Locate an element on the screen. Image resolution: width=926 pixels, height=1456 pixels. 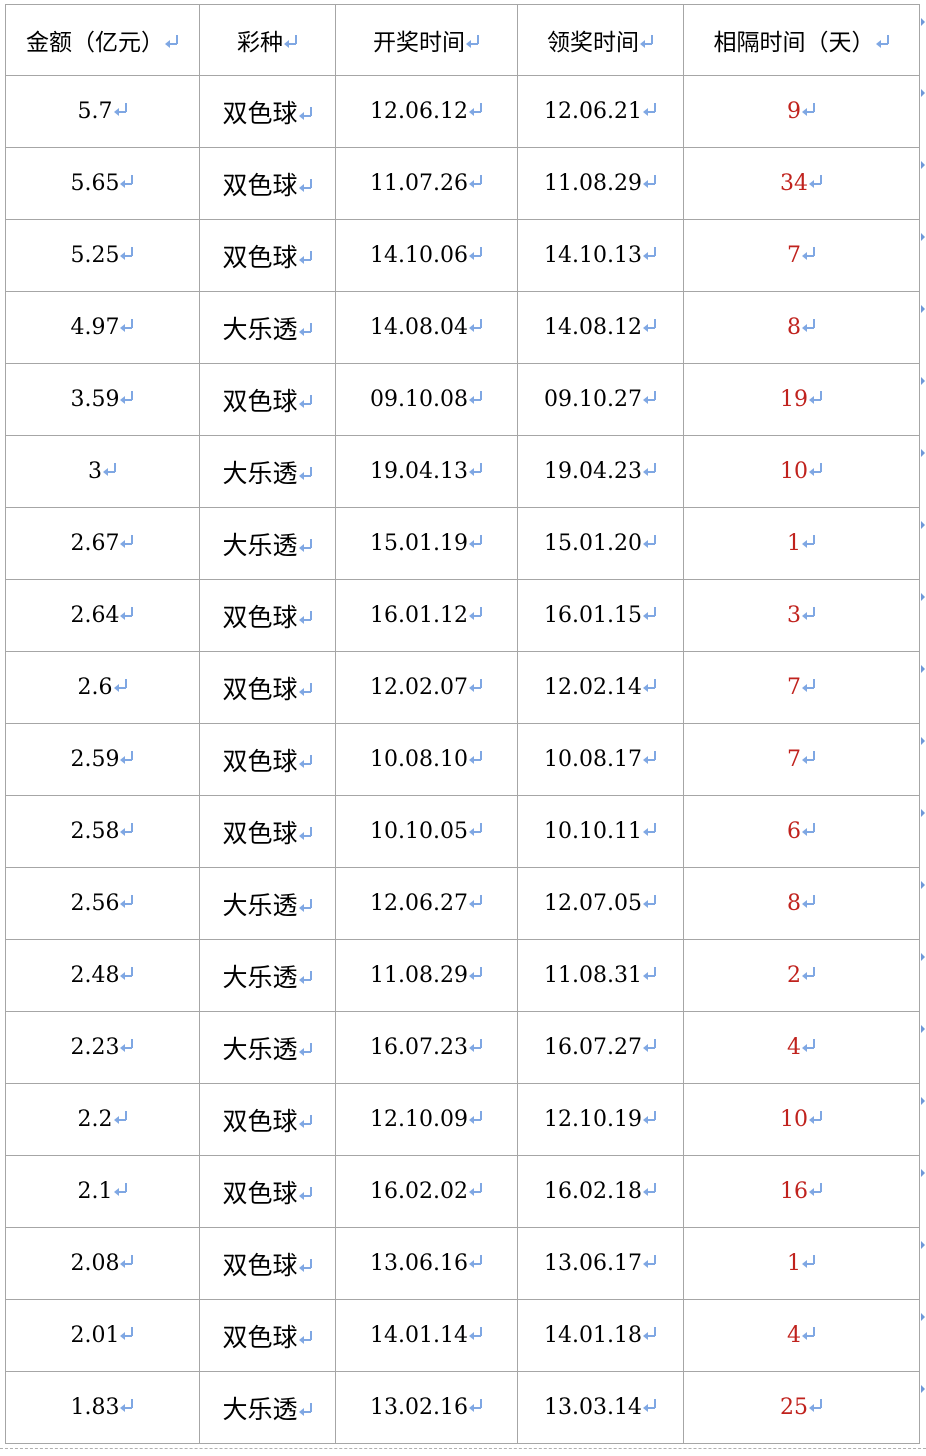
header-draw-date: 开奖时间 is located at coordinates (419, 43).